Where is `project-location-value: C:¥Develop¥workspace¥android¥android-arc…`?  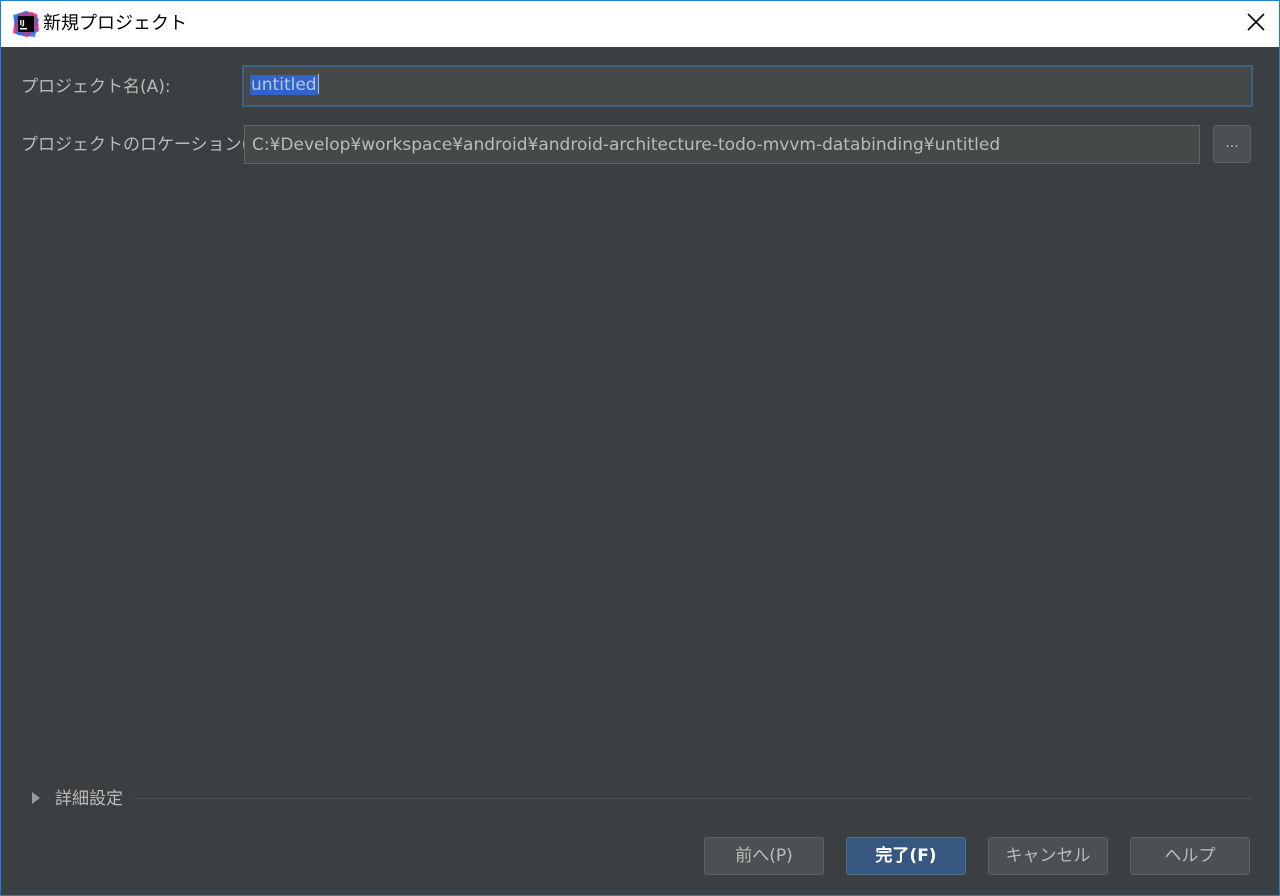 project-location-value: C:¥Develop¥workspace¥android¥android-arc… is located at coordinates (626, 145).